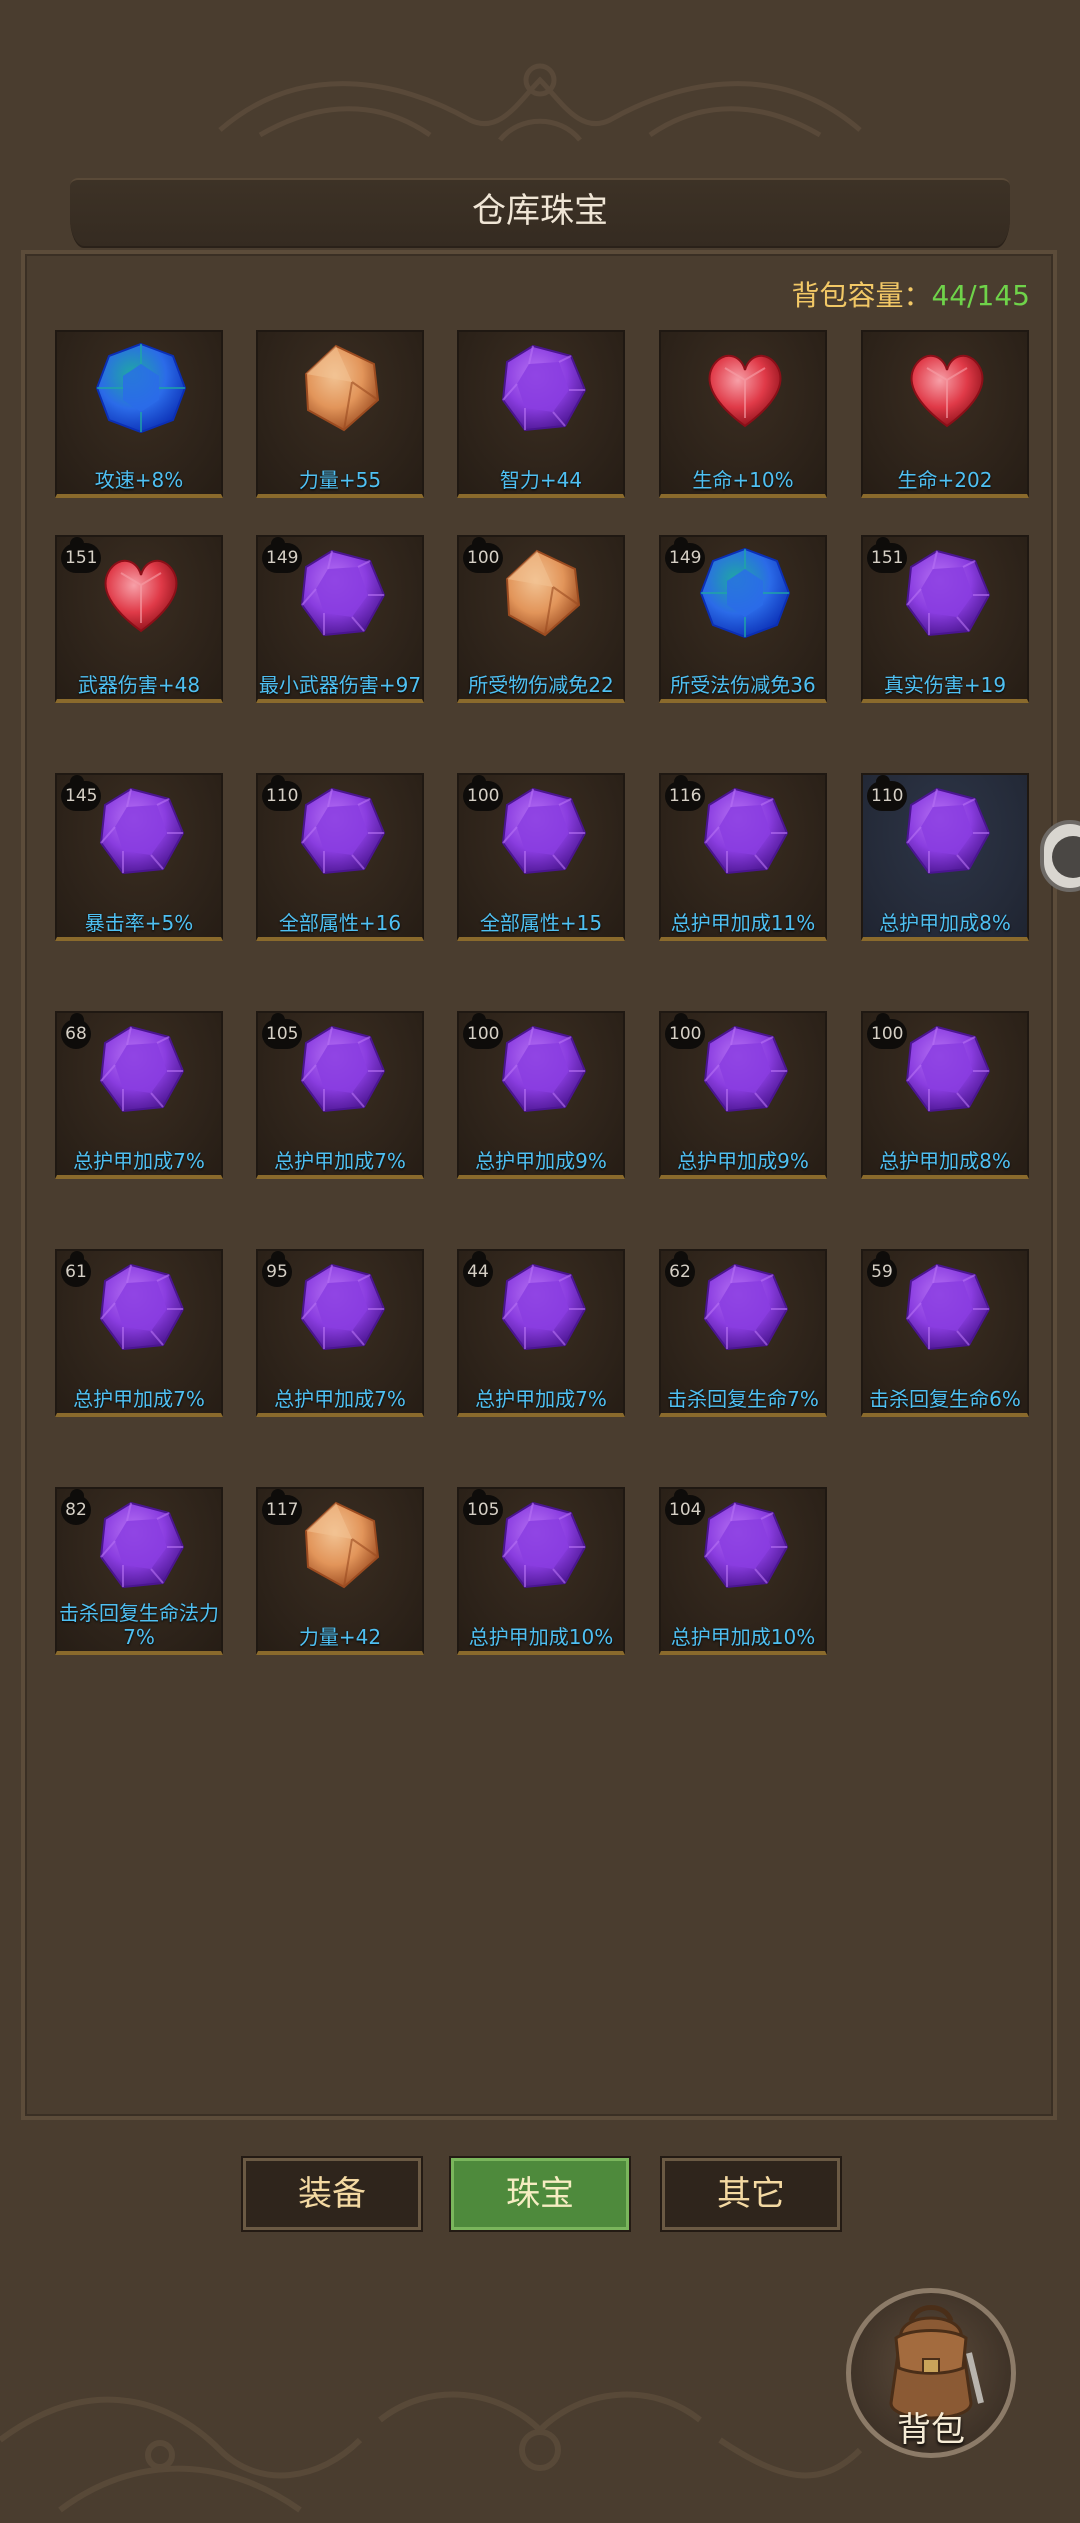 The image size is (1080, 2523). What do you see at coordinates (1066, 857) in the screenshot?
I see `assist-icon` at bounding box center [1066, 857].